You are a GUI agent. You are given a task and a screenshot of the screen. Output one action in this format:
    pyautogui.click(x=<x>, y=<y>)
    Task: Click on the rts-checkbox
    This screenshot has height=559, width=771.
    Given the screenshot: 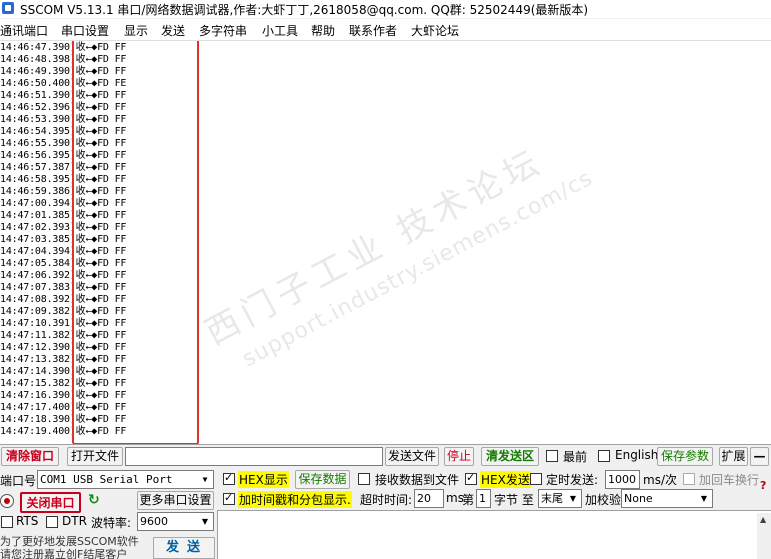 What is the action you would take?
    pyautogui.click(x=7, y=522)
    